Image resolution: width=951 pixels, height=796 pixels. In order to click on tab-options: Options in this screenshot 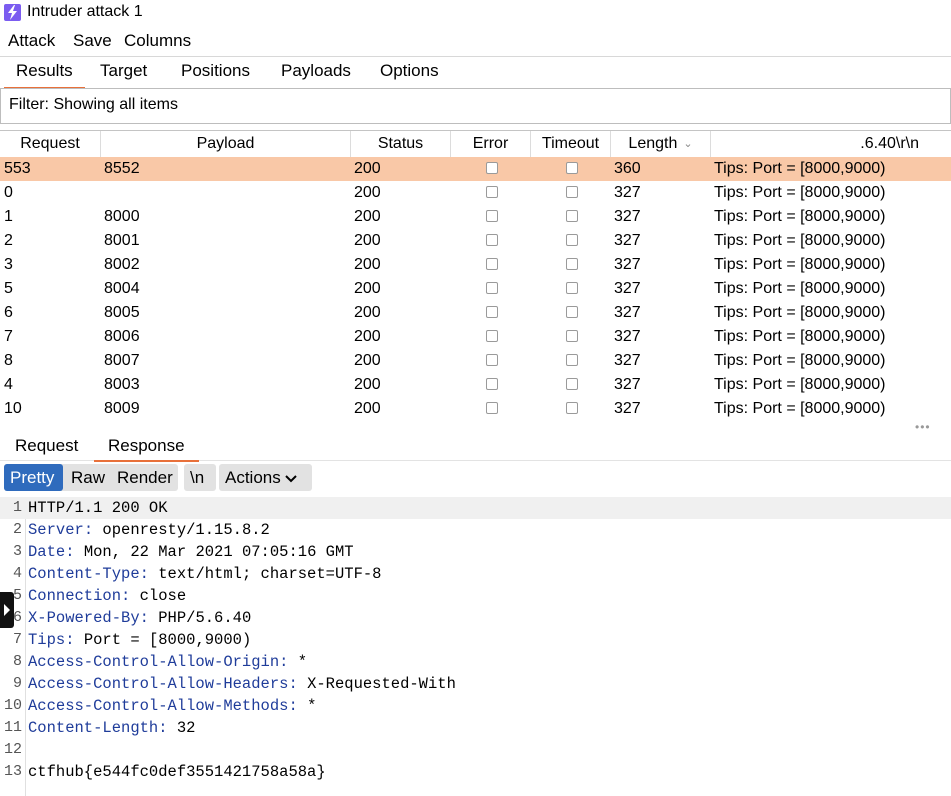, I will do `click(409, 71)`.